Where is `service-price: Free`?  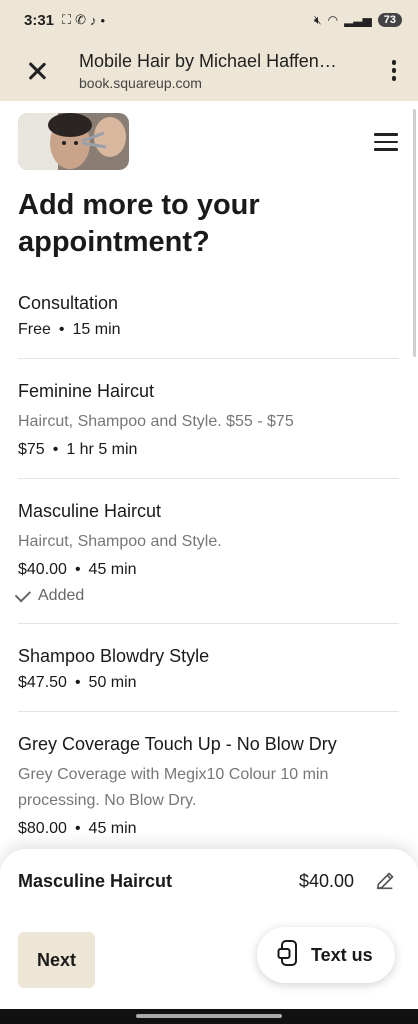 service-price: Free is located at coordinates (34, 329).